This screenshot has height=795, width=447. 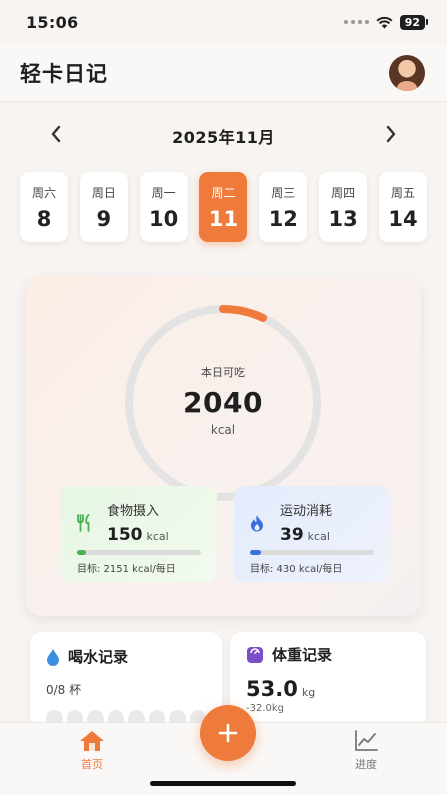 What do you see at coordinates (272, 689) in the screenshot?
I see `weight-value: 53.0` at bounding box center [272, 689].